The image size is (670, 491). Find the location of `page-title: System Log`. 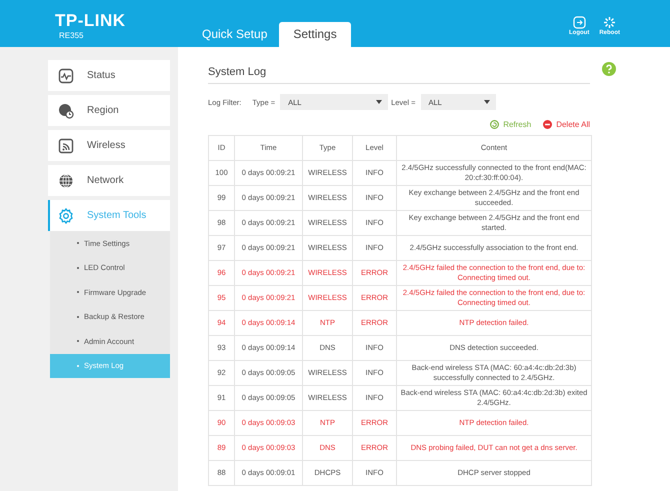

page-title: System Log is located at coordinates (399, 75).